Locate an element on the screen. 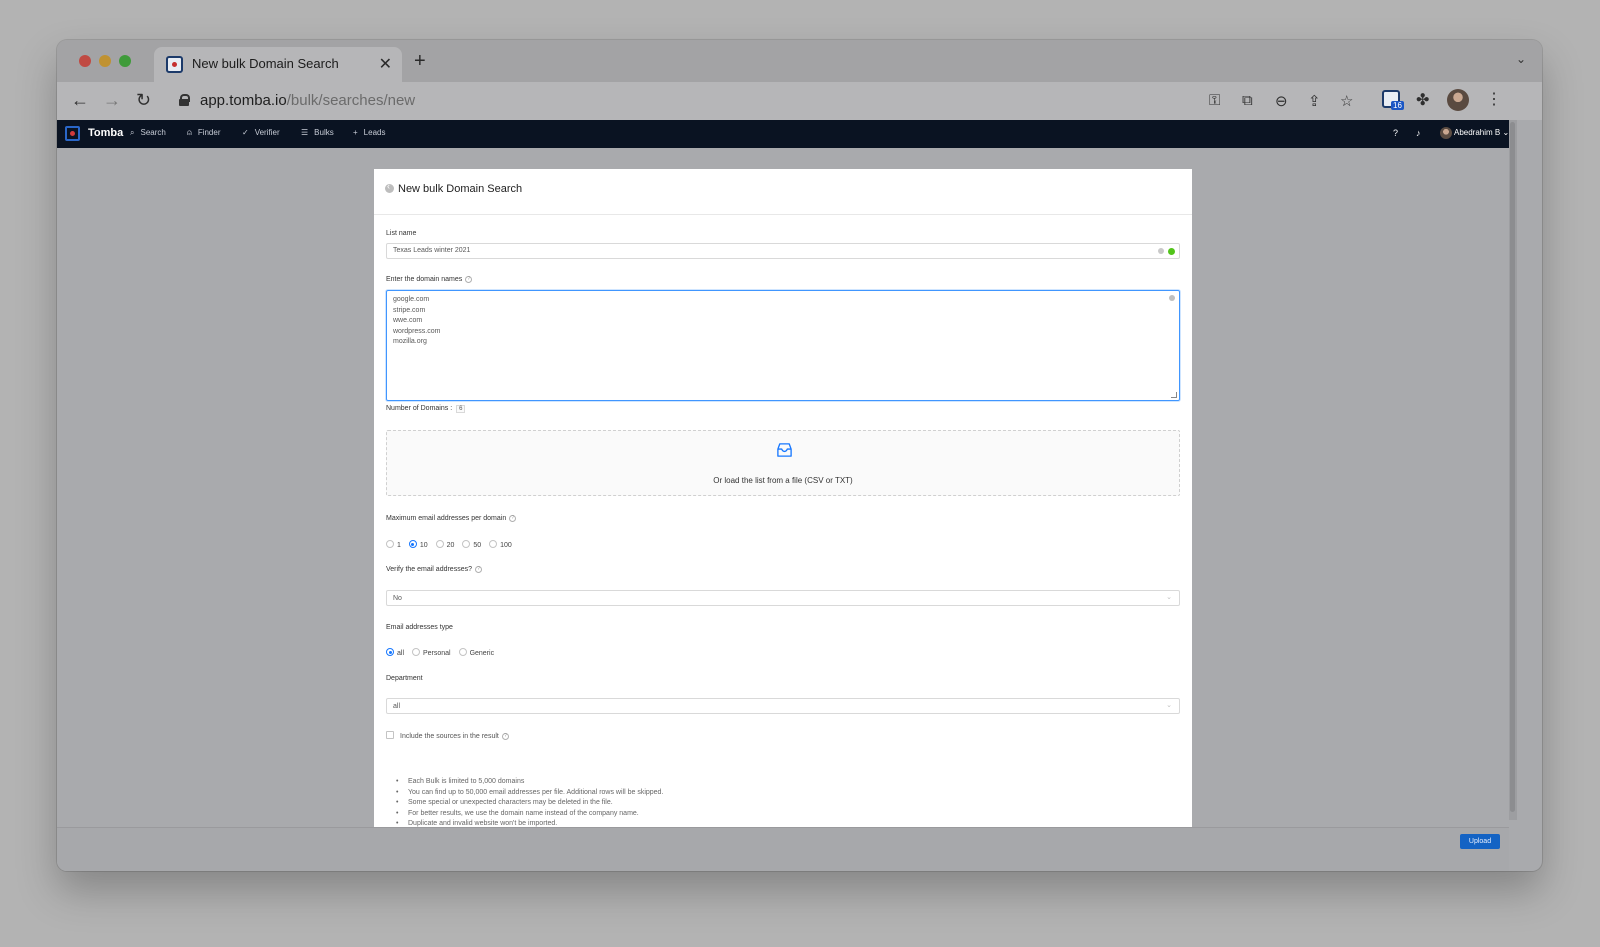  bell-icon: ♪ is located at coordinates (1418, 133).